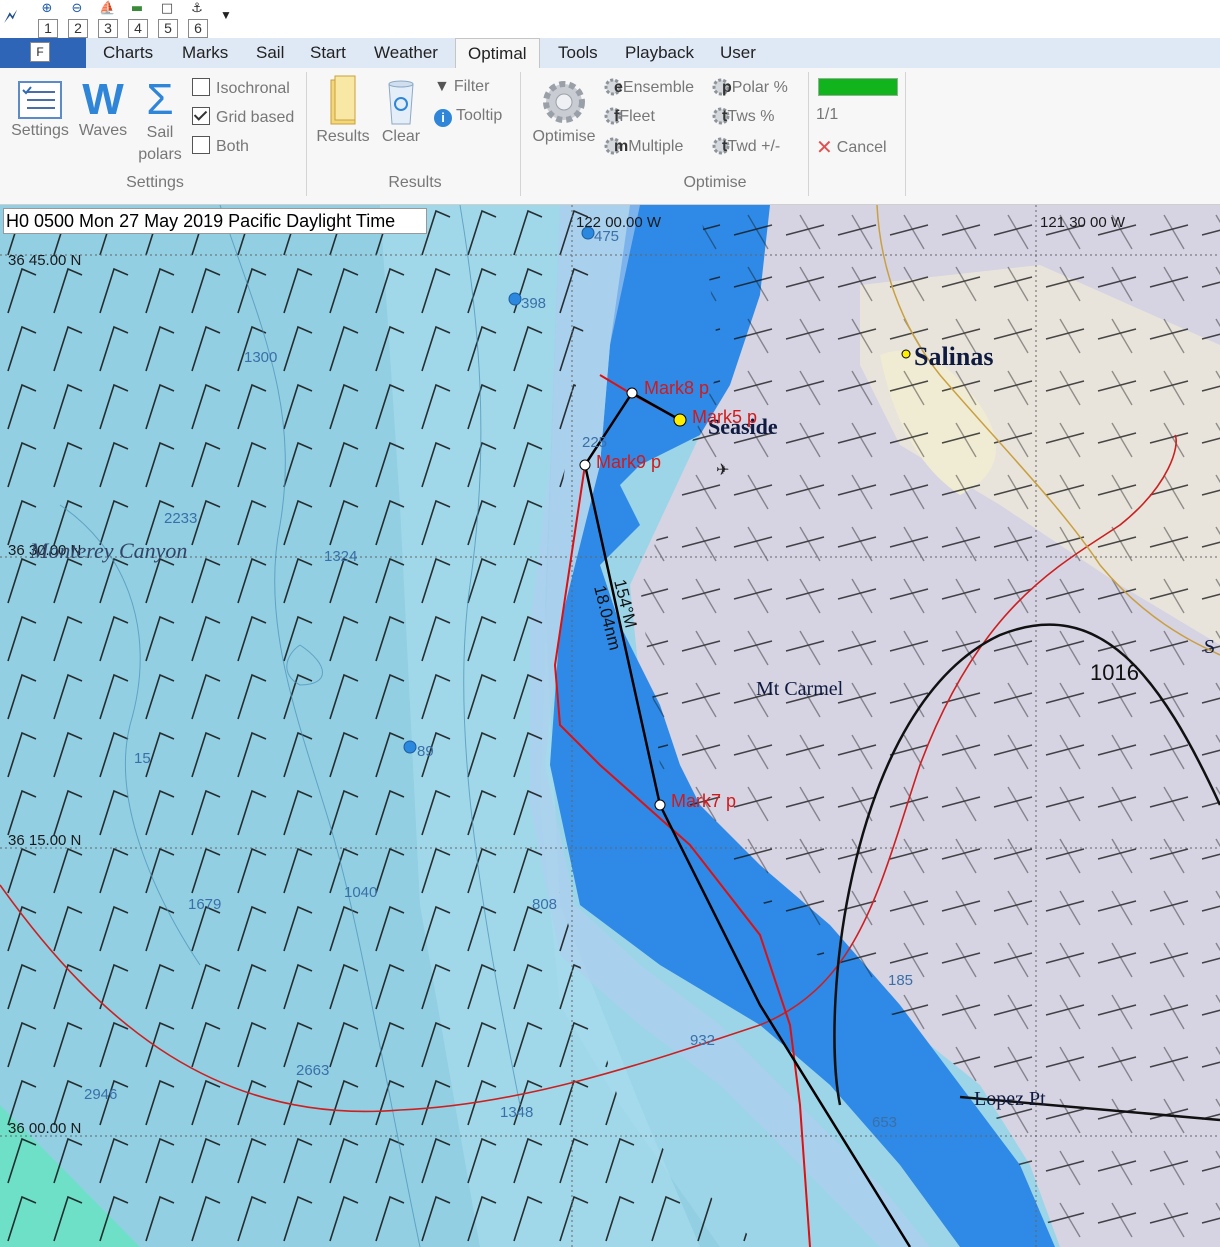  I want to click on optimise-button: Optimise, so click(564, 111).